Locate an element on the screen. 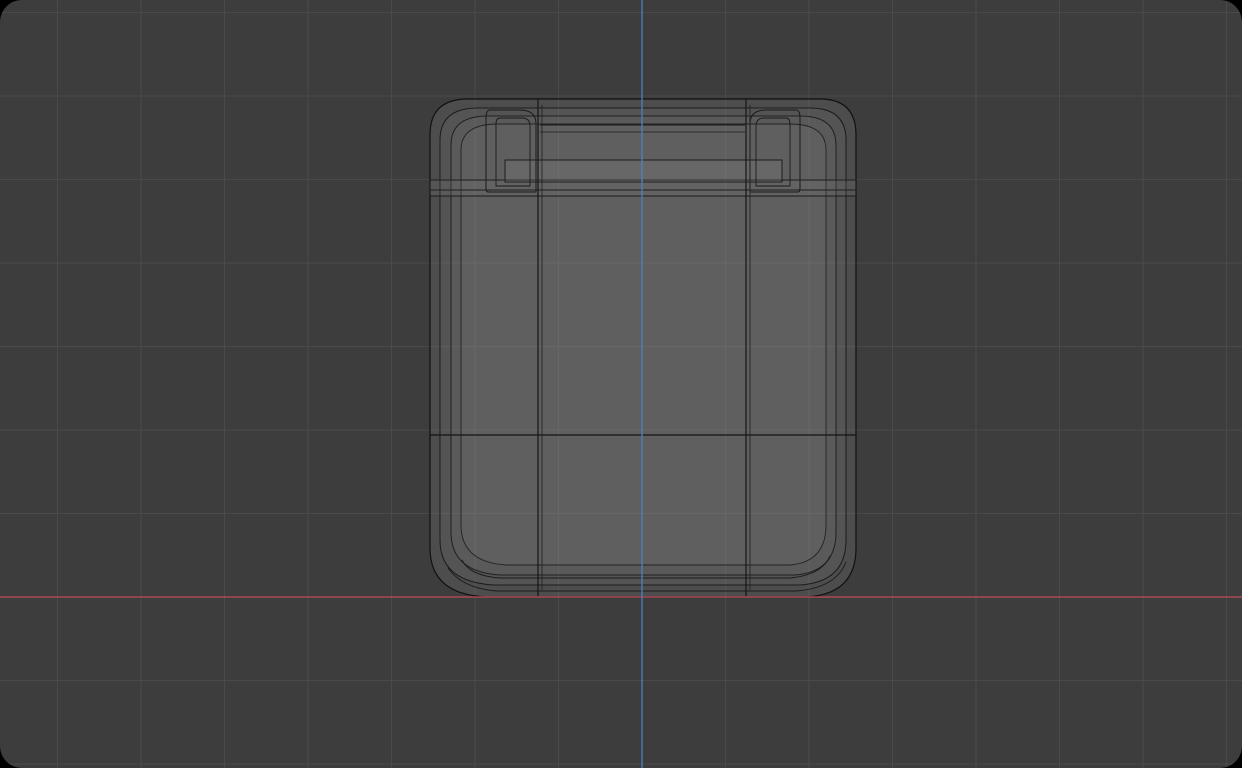 The height and width of the screenshot is (768, 1242). lid-inset is located at coordinates (643, 171).